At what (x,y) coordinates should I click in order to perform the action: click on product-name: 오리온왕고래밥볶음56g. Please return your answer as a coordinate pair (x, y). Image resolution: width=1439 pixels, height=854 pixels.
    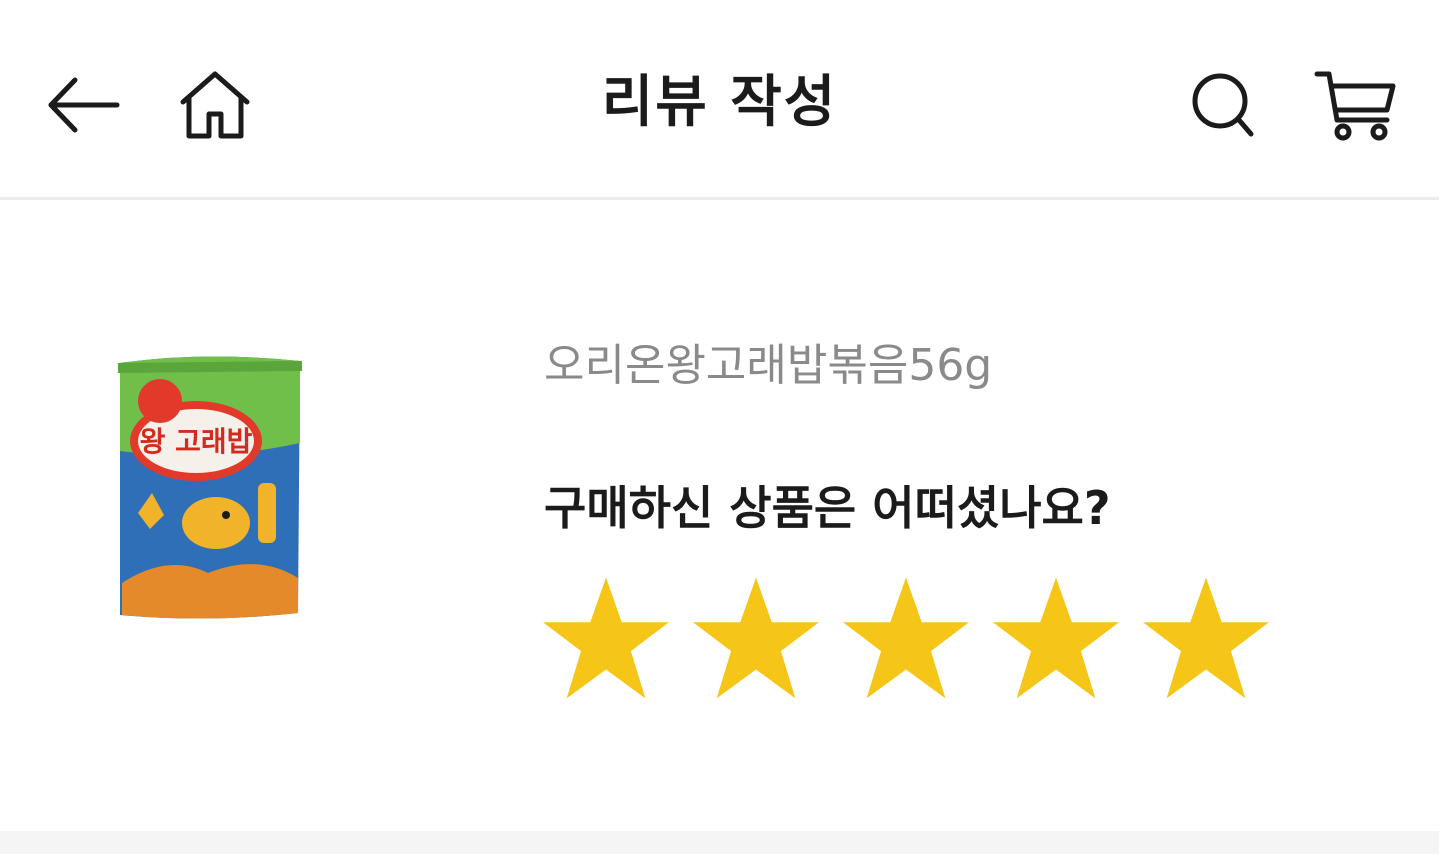
    Looking at the image, I should click on (768, 365).